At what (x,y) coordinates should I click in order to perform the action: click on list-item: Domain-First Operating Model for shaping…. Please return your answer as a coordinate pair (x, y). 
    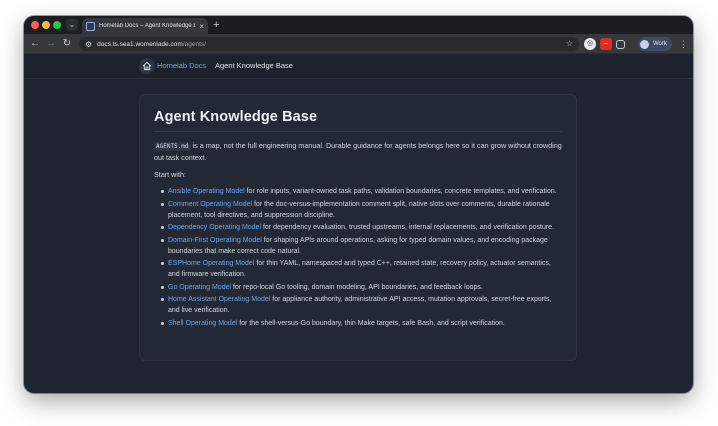
    Looking at the image, I should click on (361, 246).